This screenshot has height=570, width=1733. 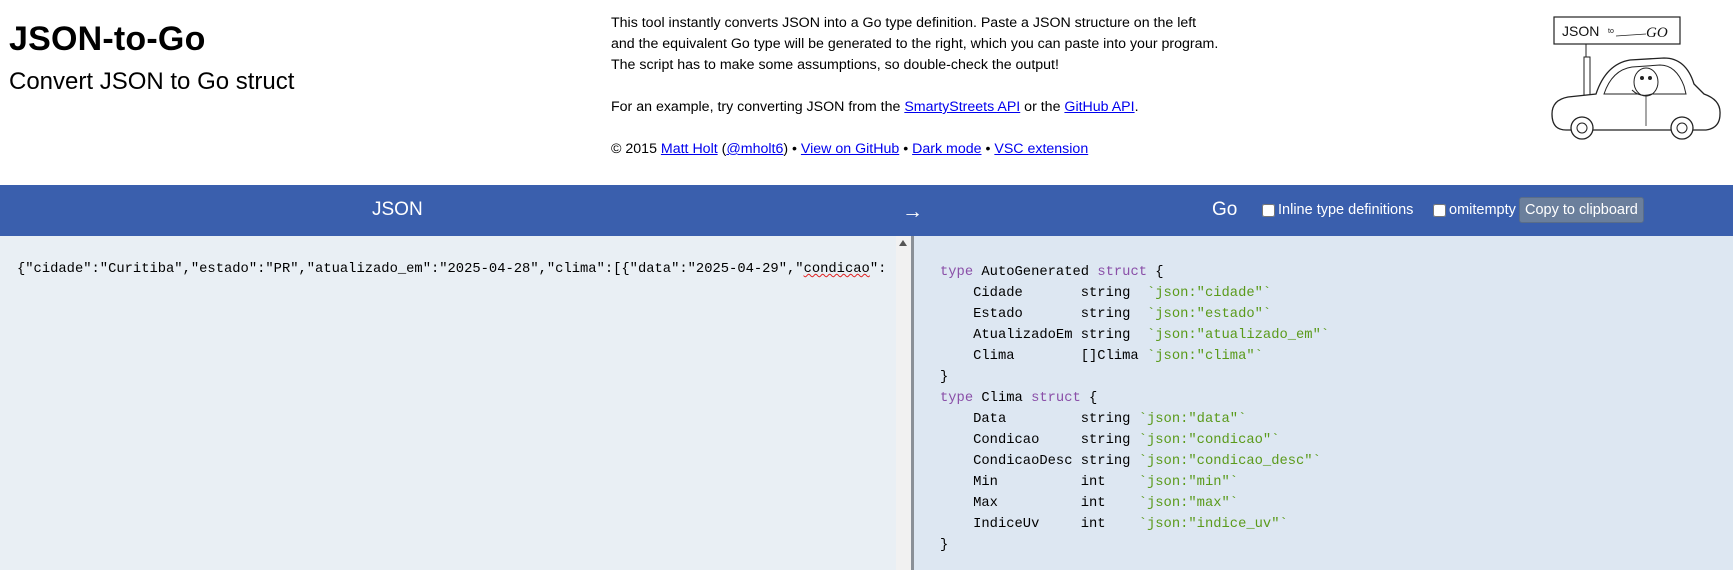 I want to click on json-text-after: ":, so click(x=878, y=269).